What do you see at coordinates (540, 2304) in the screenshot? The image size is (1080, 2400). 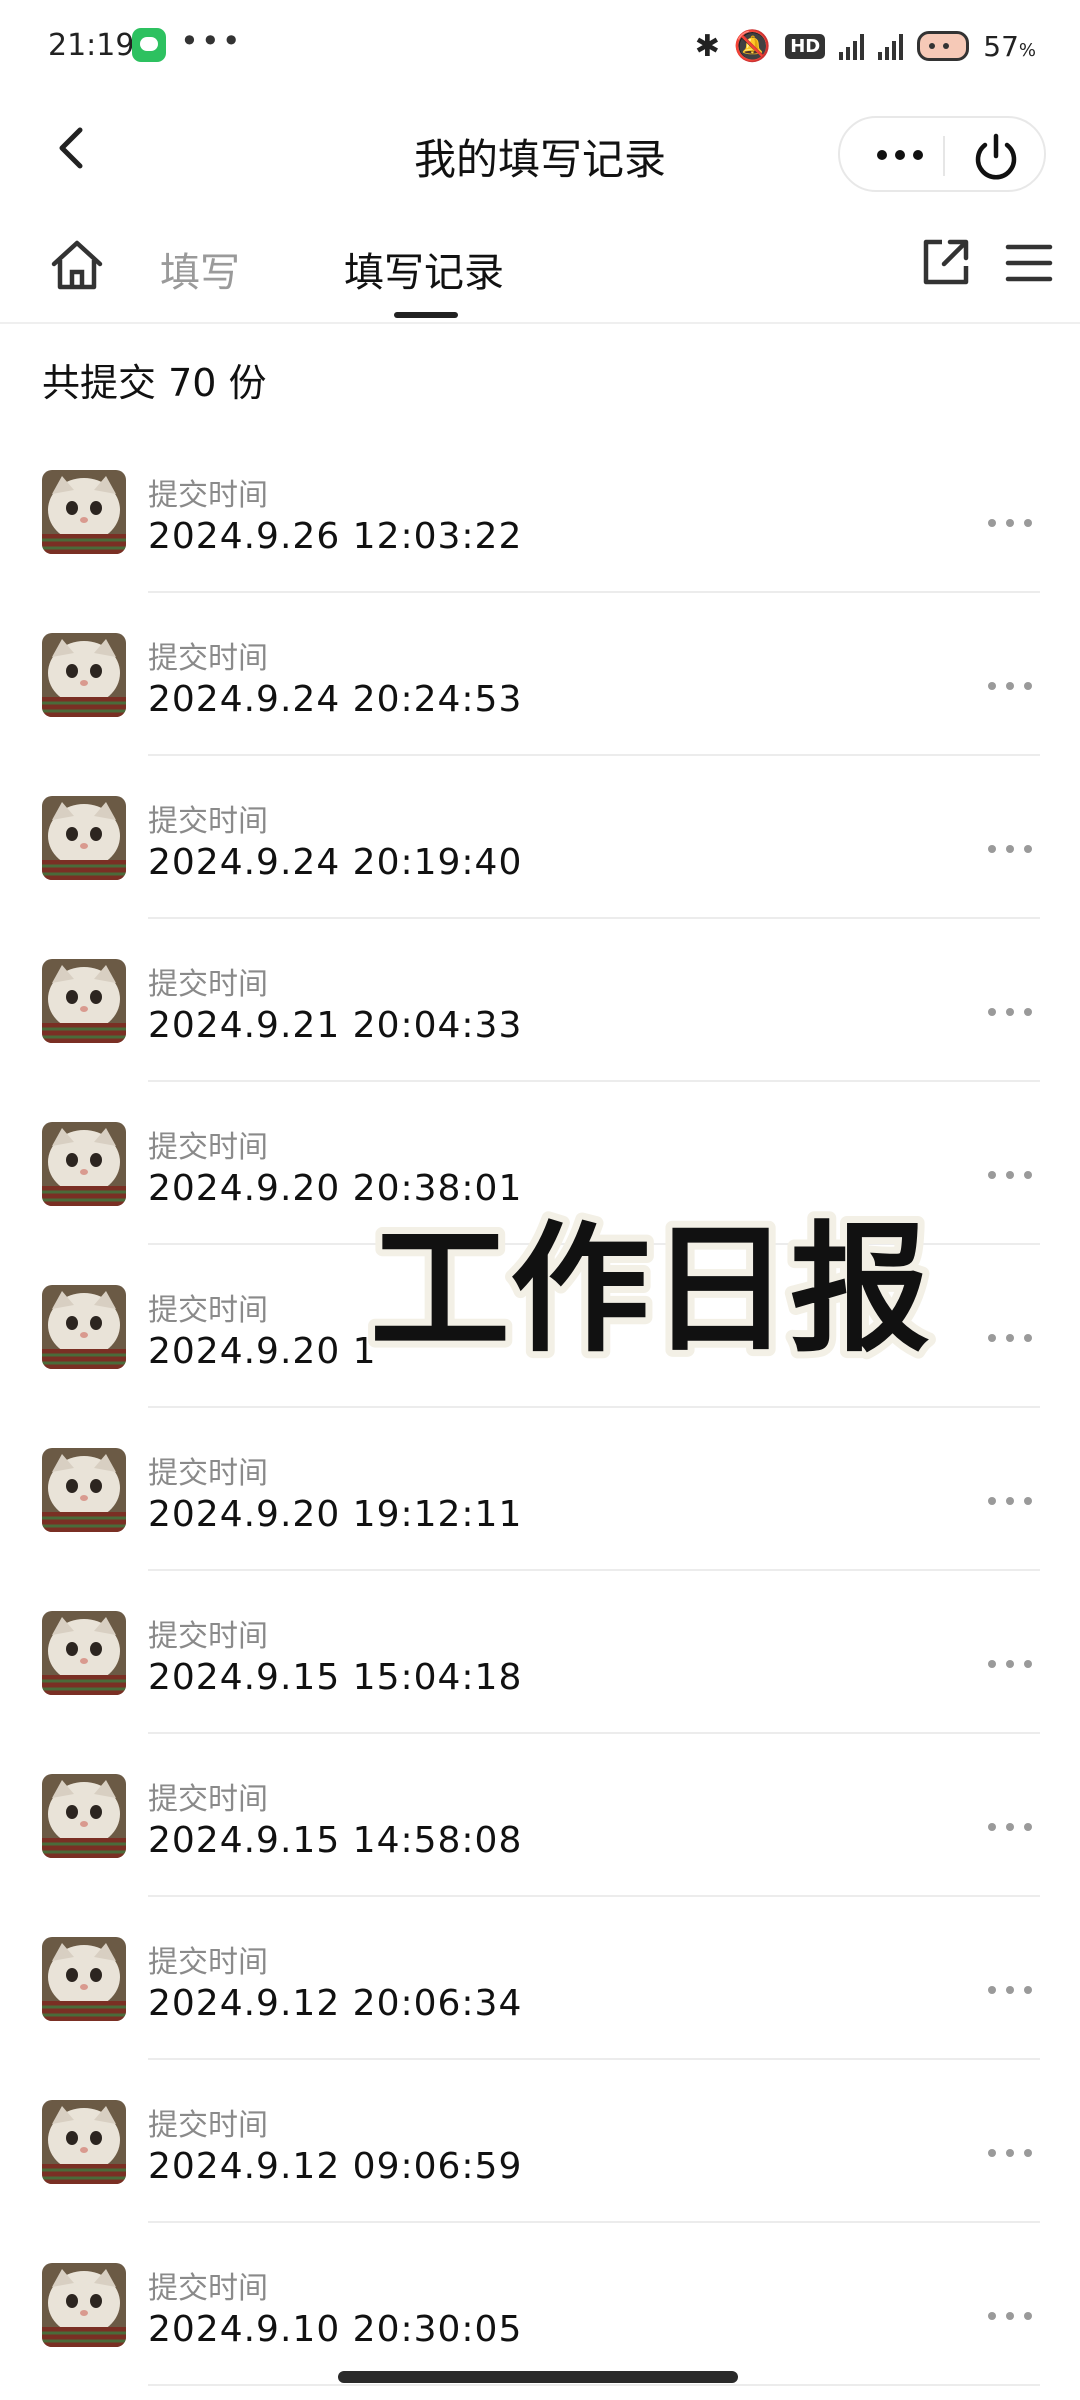 I see `record-row: 提交时间 2024.9.10 20:30:05` at bounding box center [540, 2304].